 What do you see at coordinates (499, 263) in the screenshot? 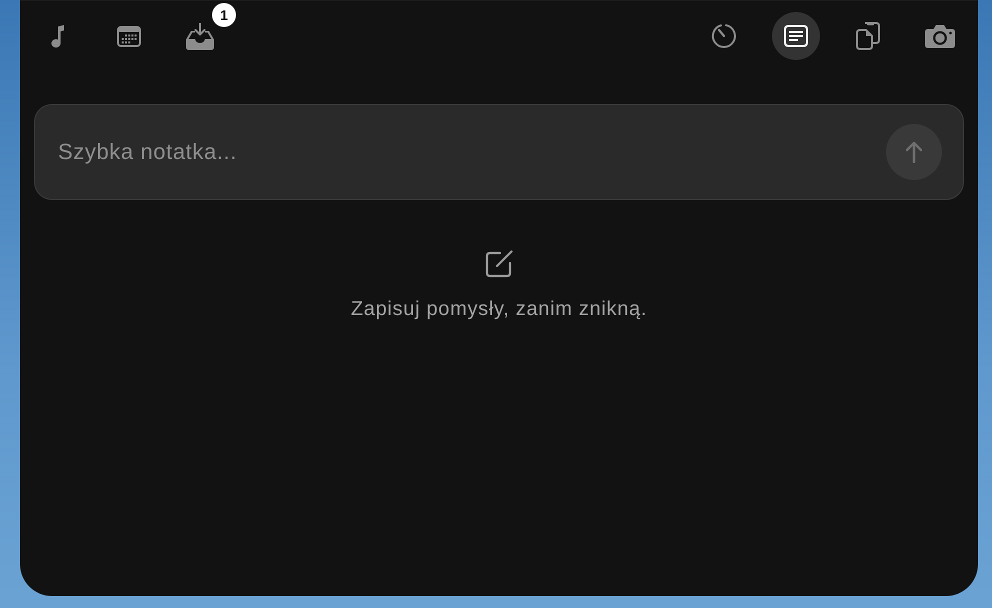
I see `compose-icon` at bounding box center [499, 263].